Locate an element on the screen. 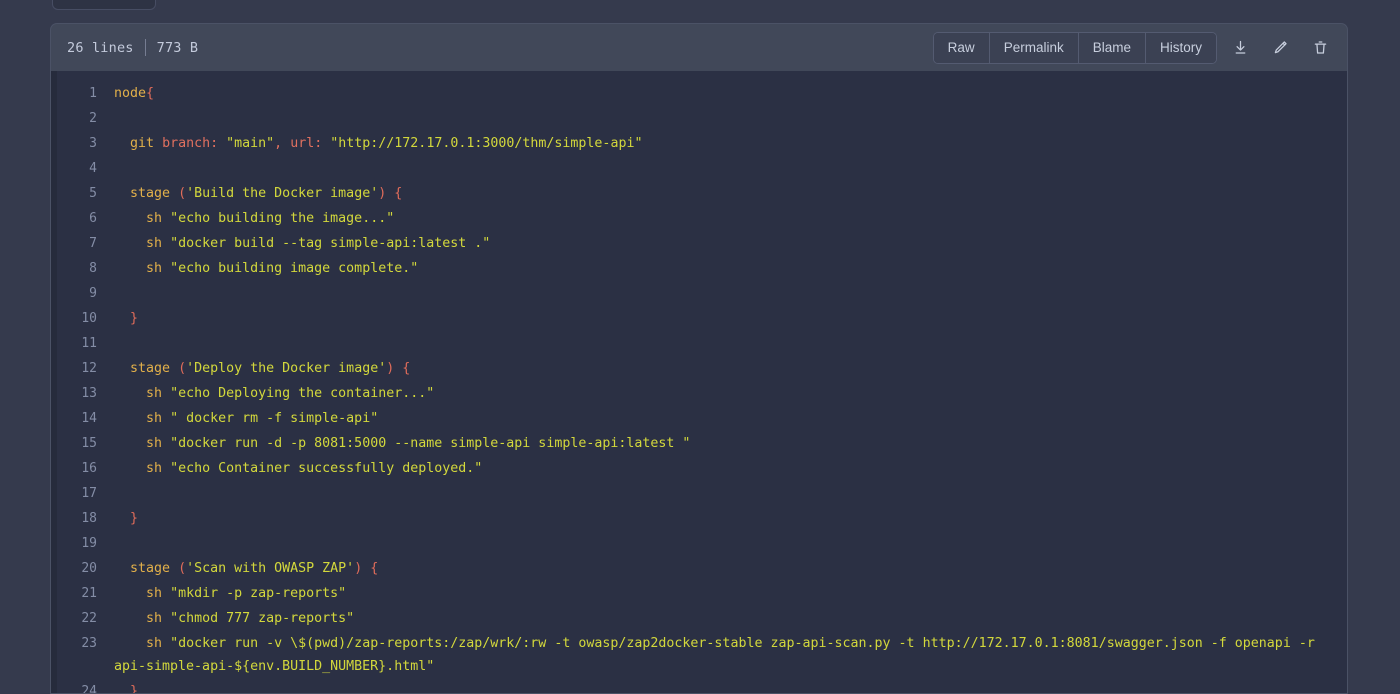 This screenshot has height=694, width=1400. line-number: 2 is located at coordinates (82, 118).